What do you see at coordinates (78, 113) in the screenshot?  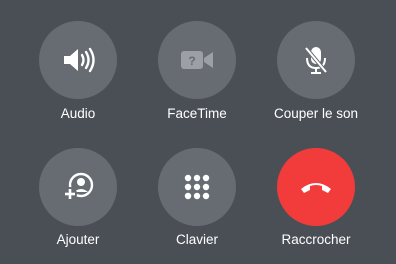 I see `audio-label: Audio` at bounding box center [78, 113].